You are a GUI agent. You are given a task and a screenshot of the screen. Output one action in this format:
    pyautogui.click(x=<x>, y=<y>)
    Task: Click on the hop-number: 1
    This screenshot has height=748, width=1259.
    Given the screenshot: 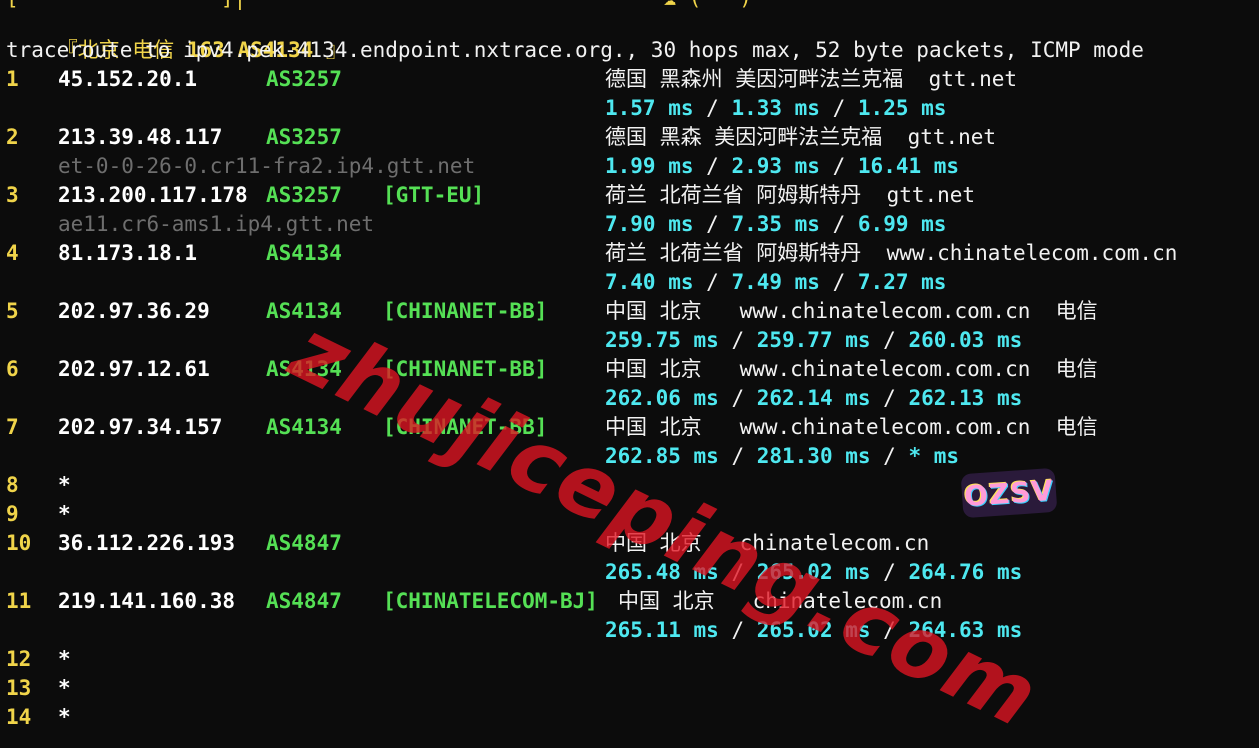 What is the action you would take?
    pyautogui.click(x=12, y=79)
    